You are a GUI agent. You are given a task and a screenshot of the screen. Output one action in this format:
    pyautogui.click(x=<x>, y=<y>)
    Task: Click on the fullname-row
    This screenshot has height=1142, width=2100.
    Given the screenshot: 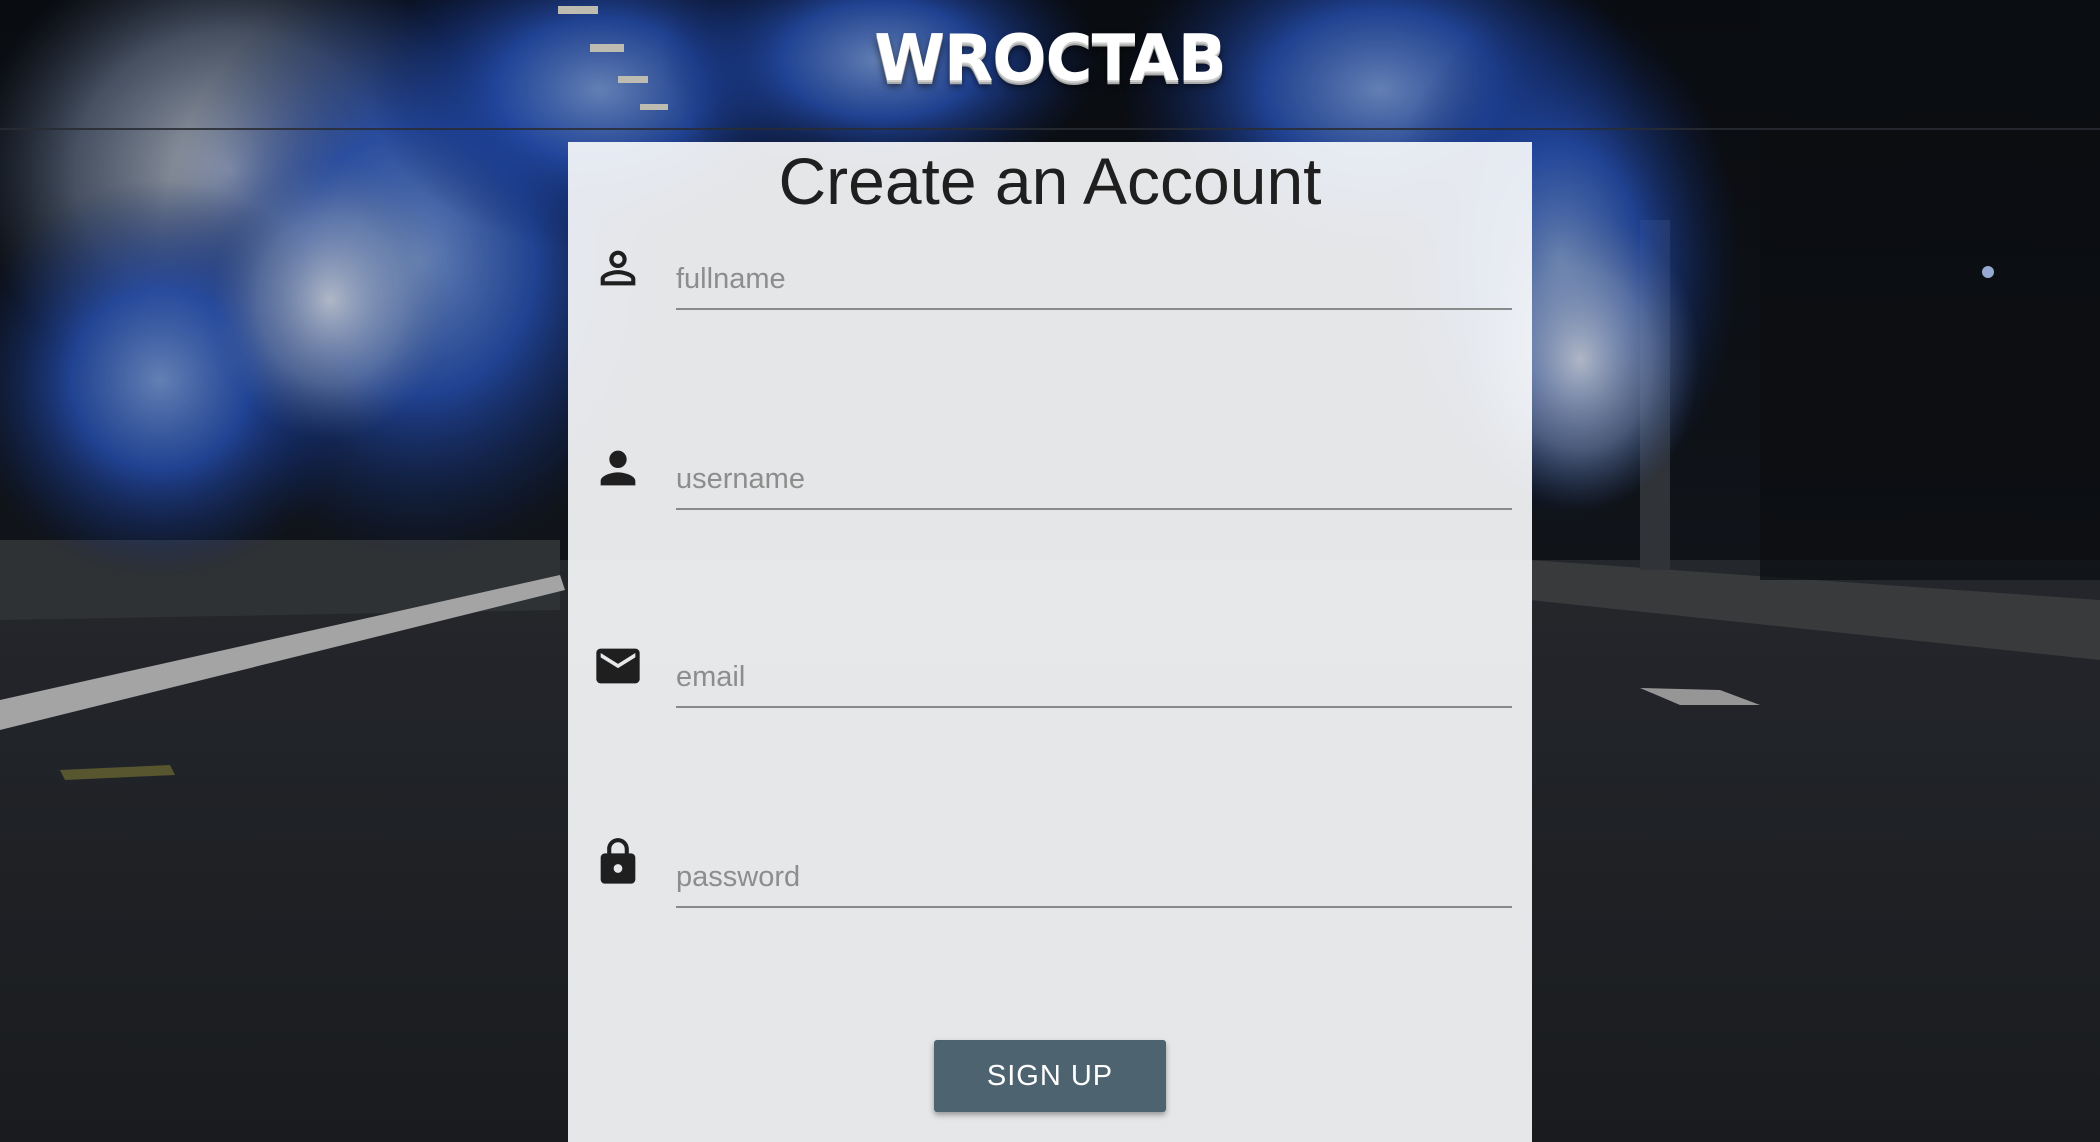 What is the action you would take?
    pyautogui.click(x=1050, y=283)
    